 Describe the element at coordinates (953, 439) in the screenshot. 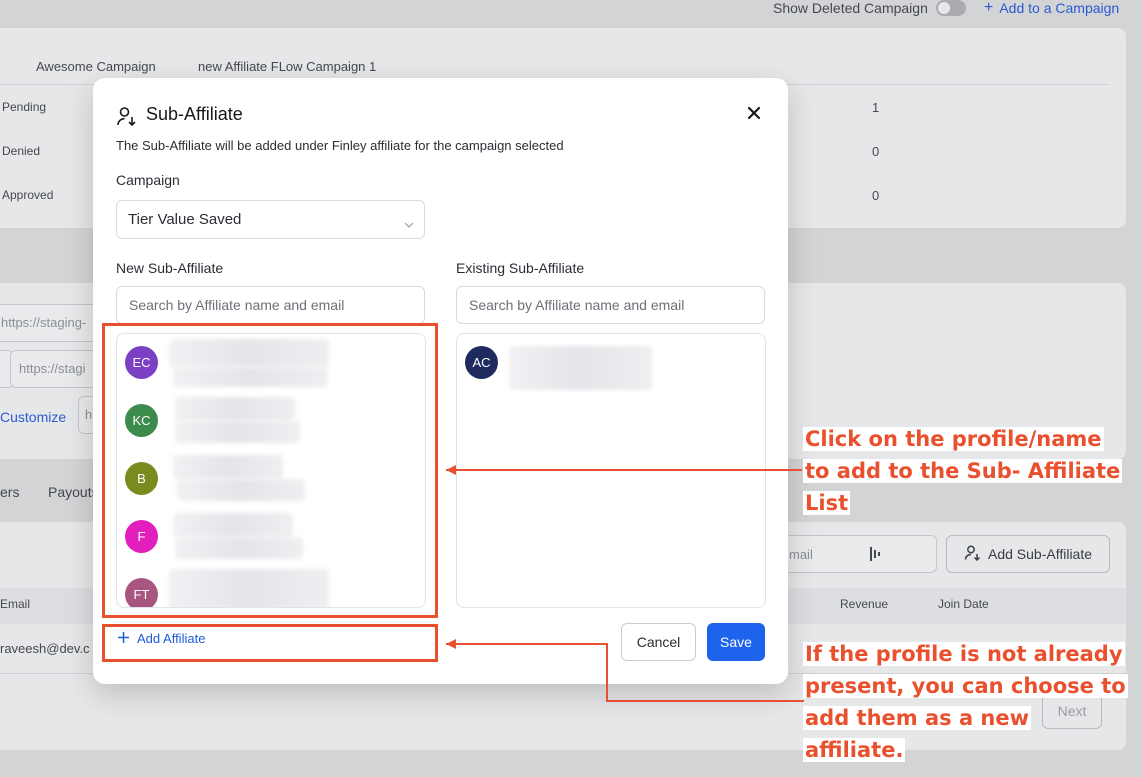

I see `callout-1-line-1: Click on the profile/name` at that location.